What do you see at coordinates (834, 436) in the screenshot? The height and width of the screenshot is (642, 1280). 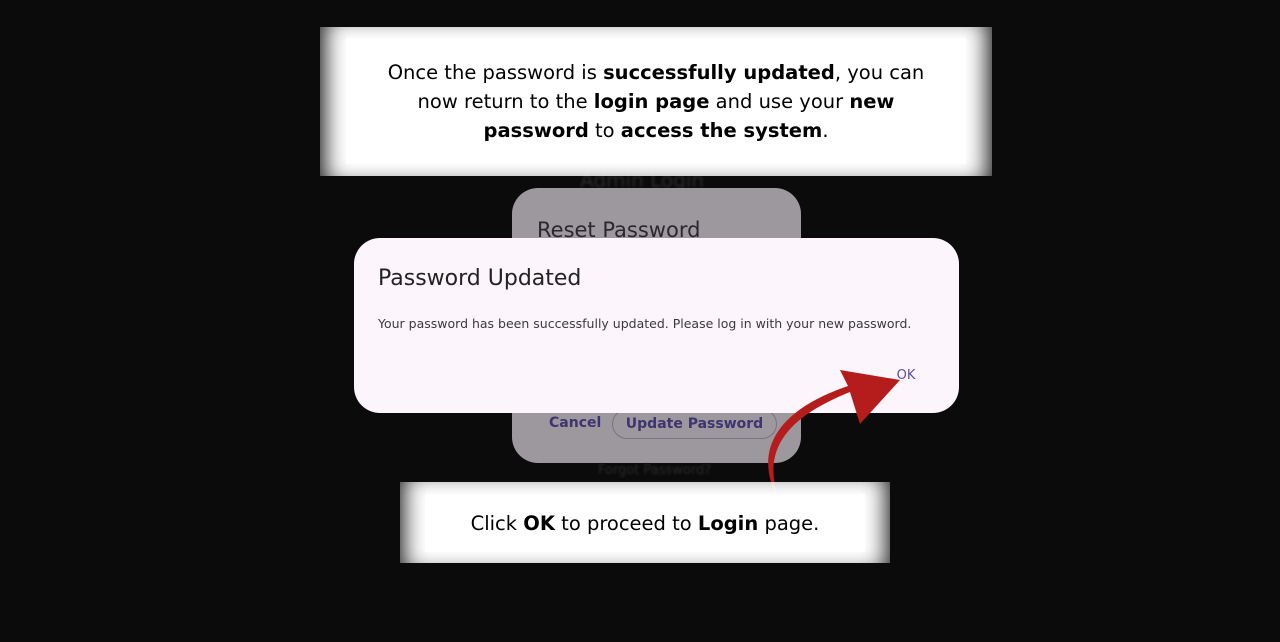 I see `arrow-shape` at bounding box center [834, 436].